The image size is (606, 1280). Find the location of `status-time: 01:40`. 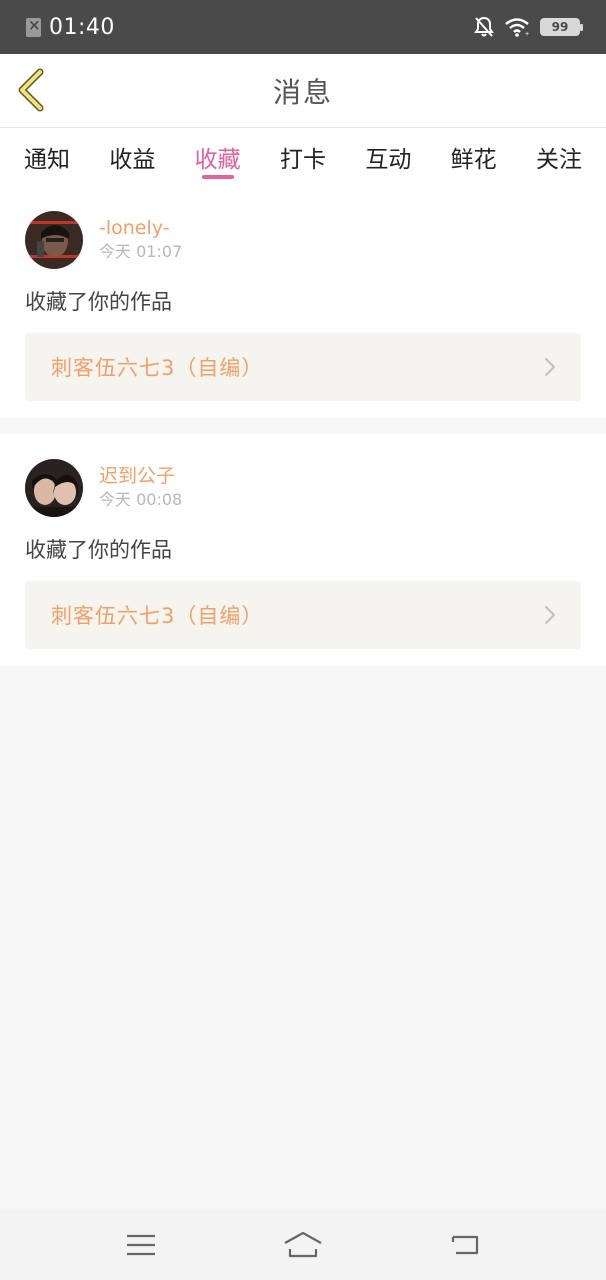

status-time: 01:40 is located at coordinates (82, 27).